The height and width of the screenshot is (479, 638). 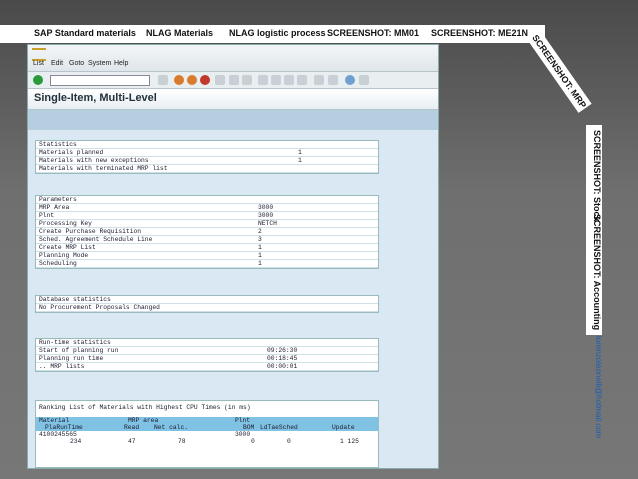 I want to click on menu-list: List, so click(x=38, y=63).